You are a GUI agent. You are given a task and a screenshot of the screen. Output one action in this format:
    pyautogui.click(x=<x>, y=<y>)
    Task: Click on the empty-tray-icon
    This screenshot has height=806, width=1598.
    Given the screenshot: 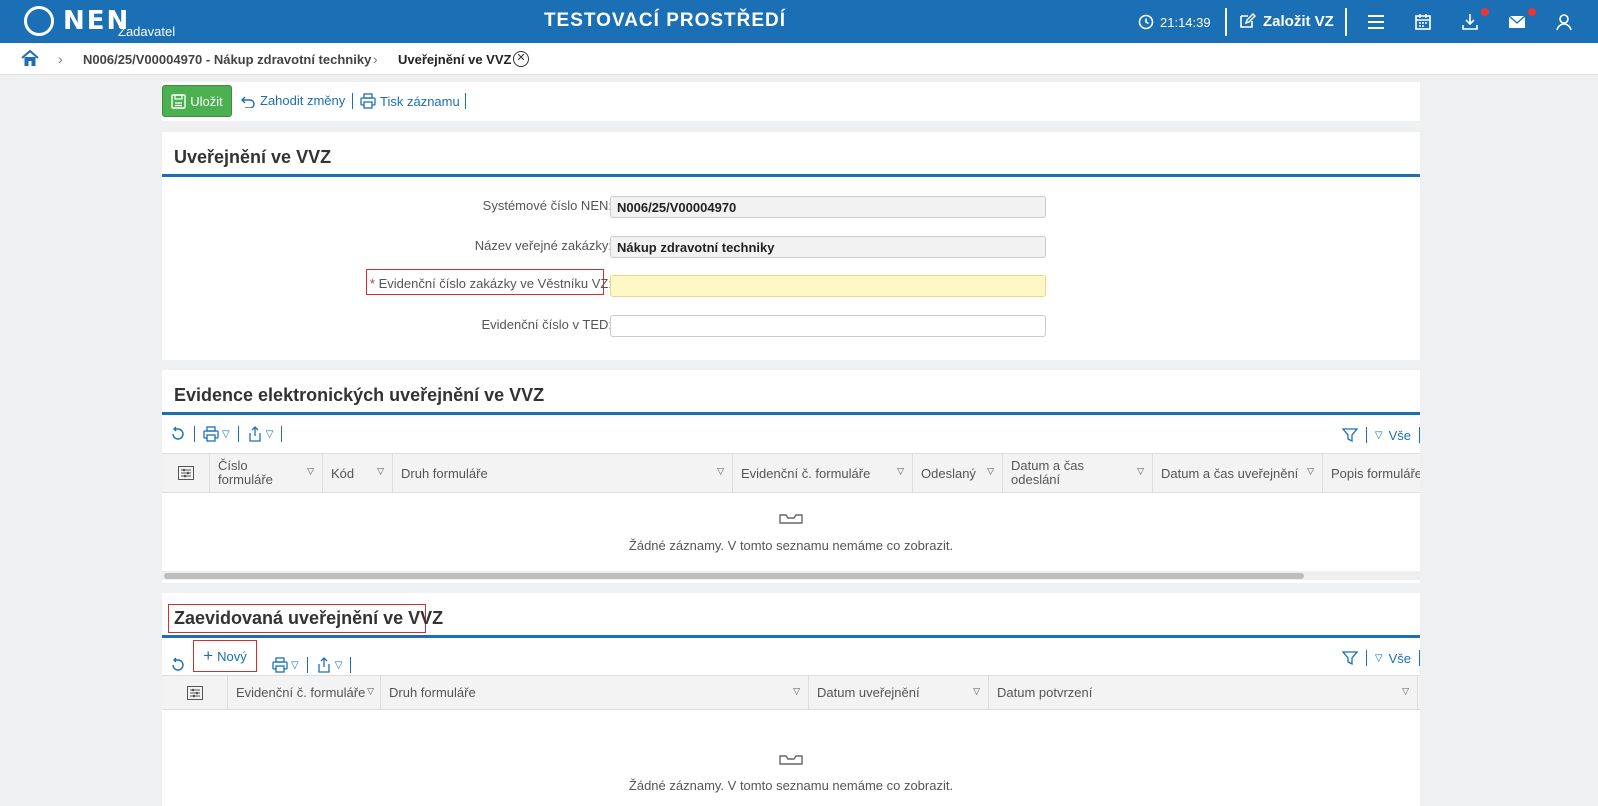 What is the action you would take?
    pyautogui.click(x=791, y=520)
    